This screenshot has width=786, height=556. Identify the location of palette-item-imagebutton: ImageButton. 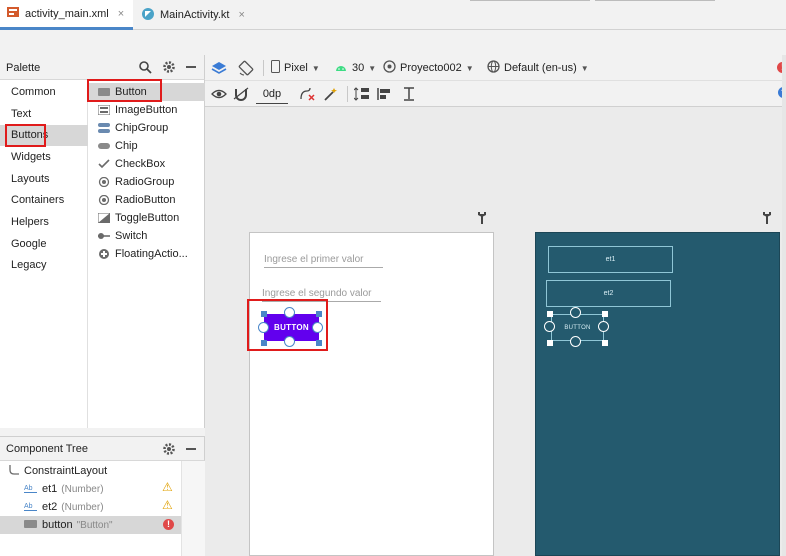
(146, 110).